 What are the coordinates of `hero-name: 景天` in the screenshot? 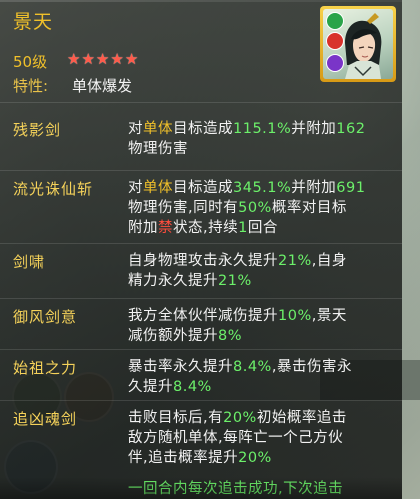 It's located at (33, 22).